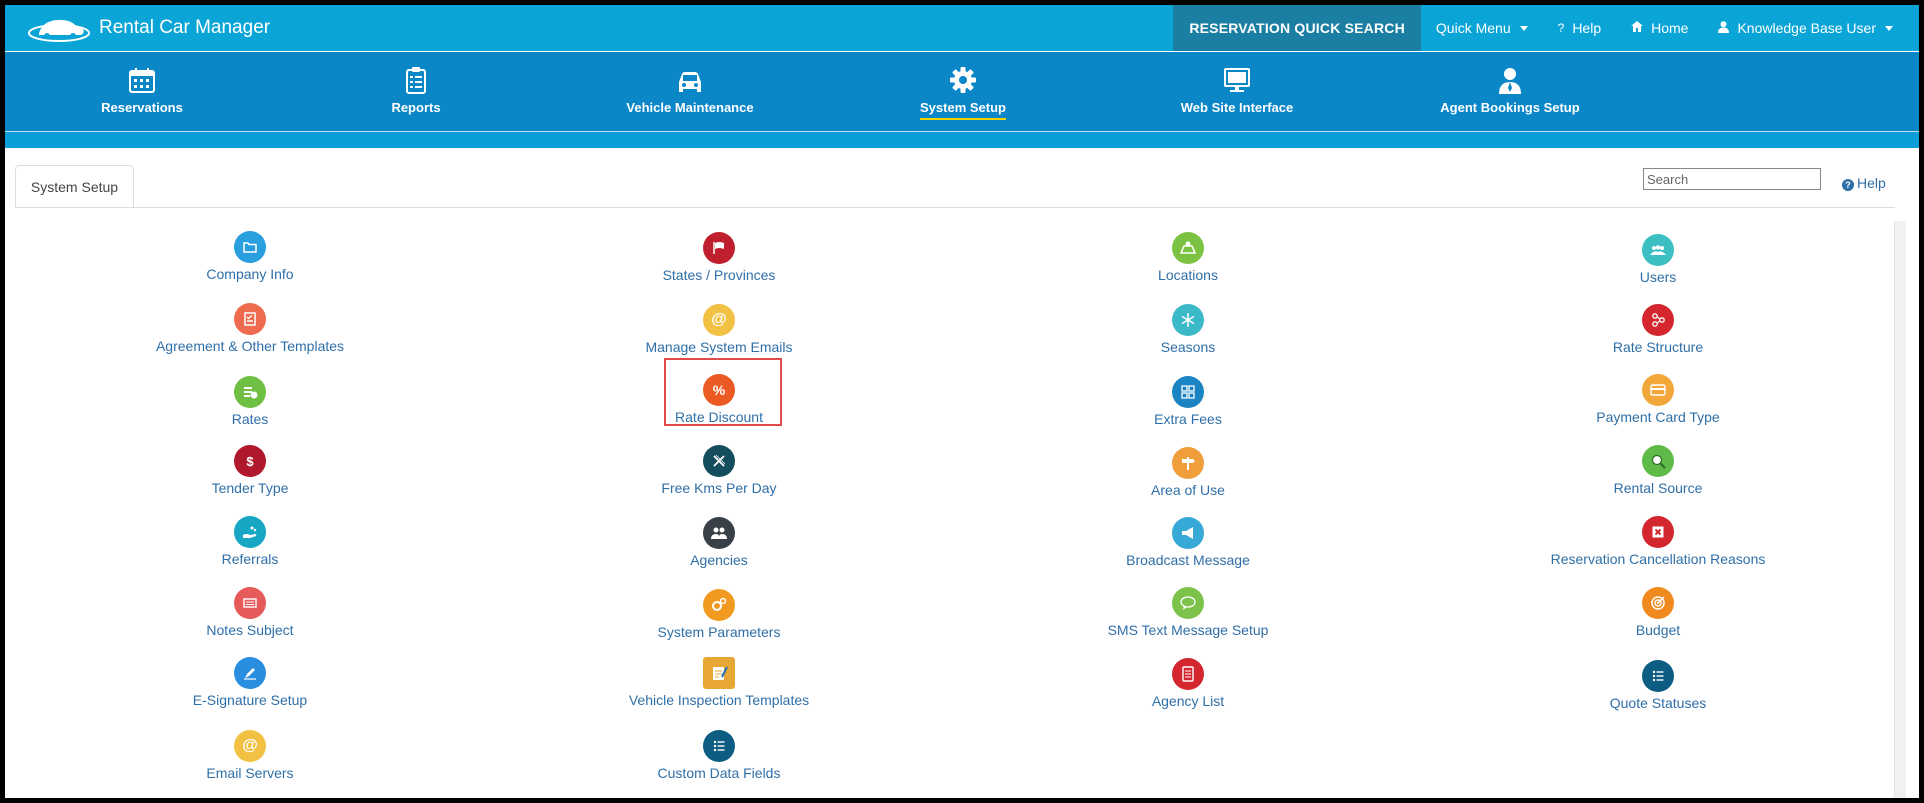 This screenshot has height=803, width=1924. I want to click on tile-locations: Locations, so click(1188, 257).